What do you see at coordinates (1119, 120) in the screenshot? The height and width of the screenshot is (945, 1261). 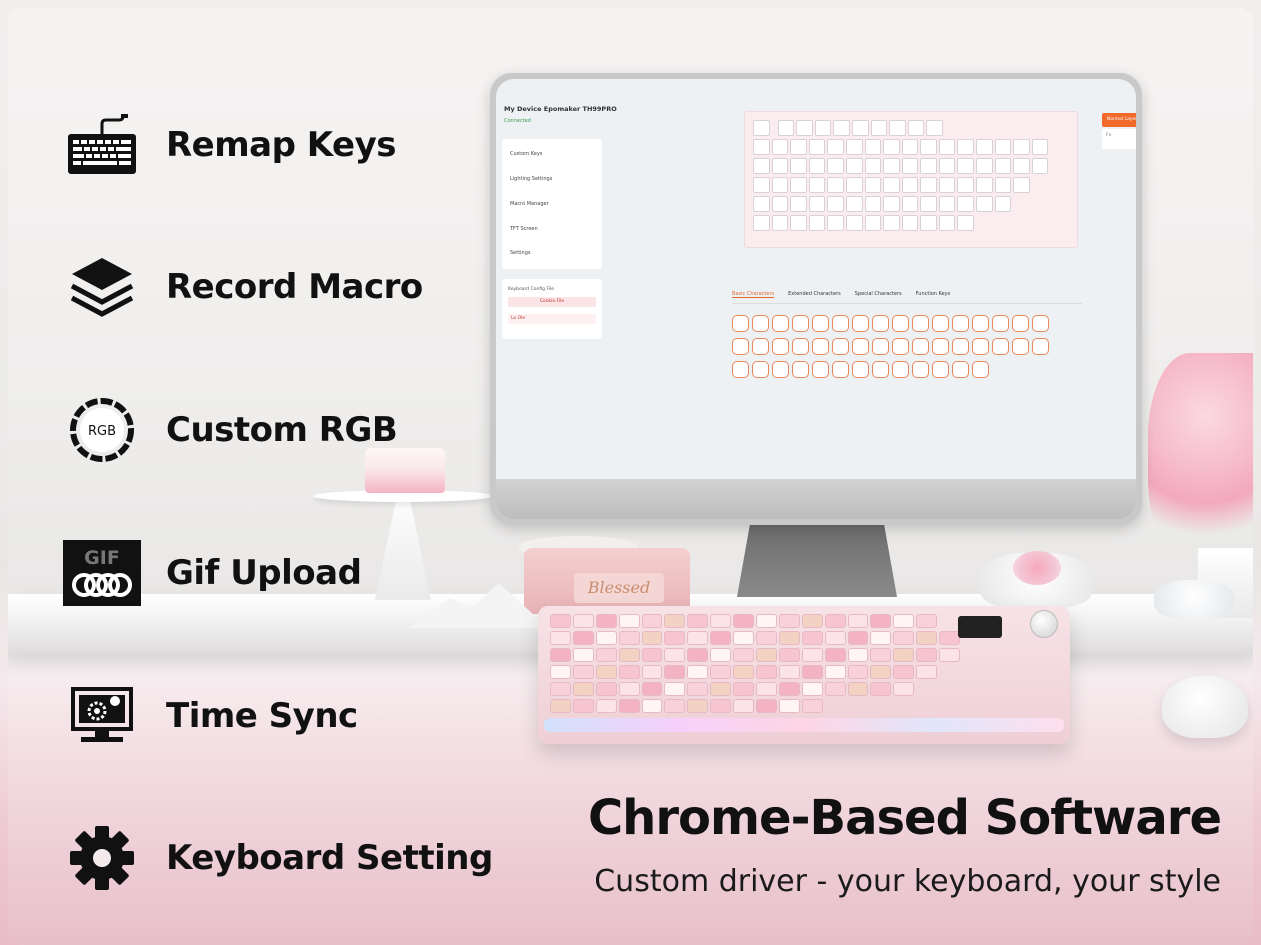 I see `layer-button: Normal Layer` at bounding box center [1119, 120].